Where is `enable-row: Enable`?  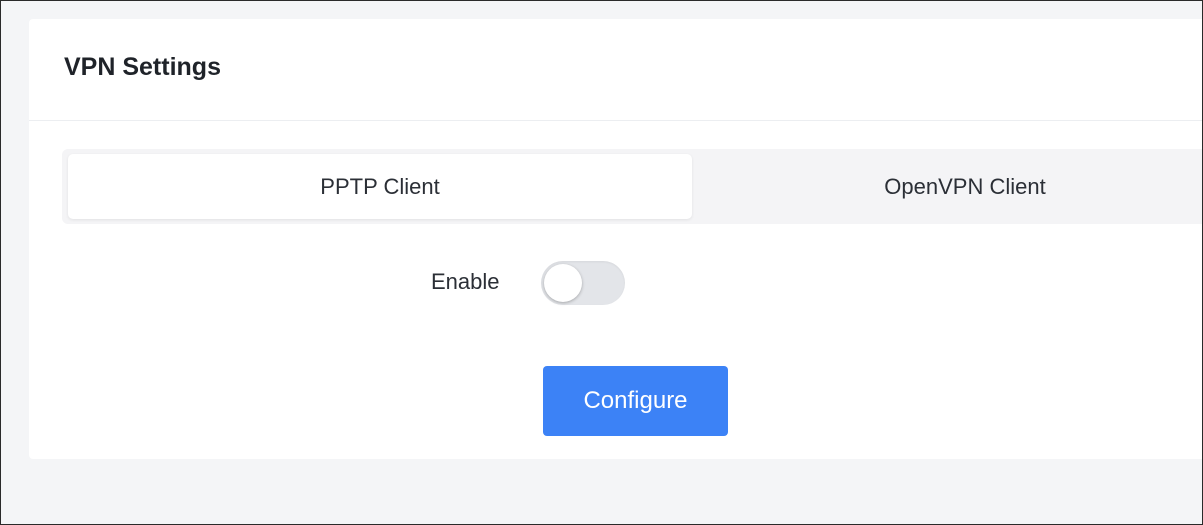
enable-row: Enable is located at coordinates (529, 284).